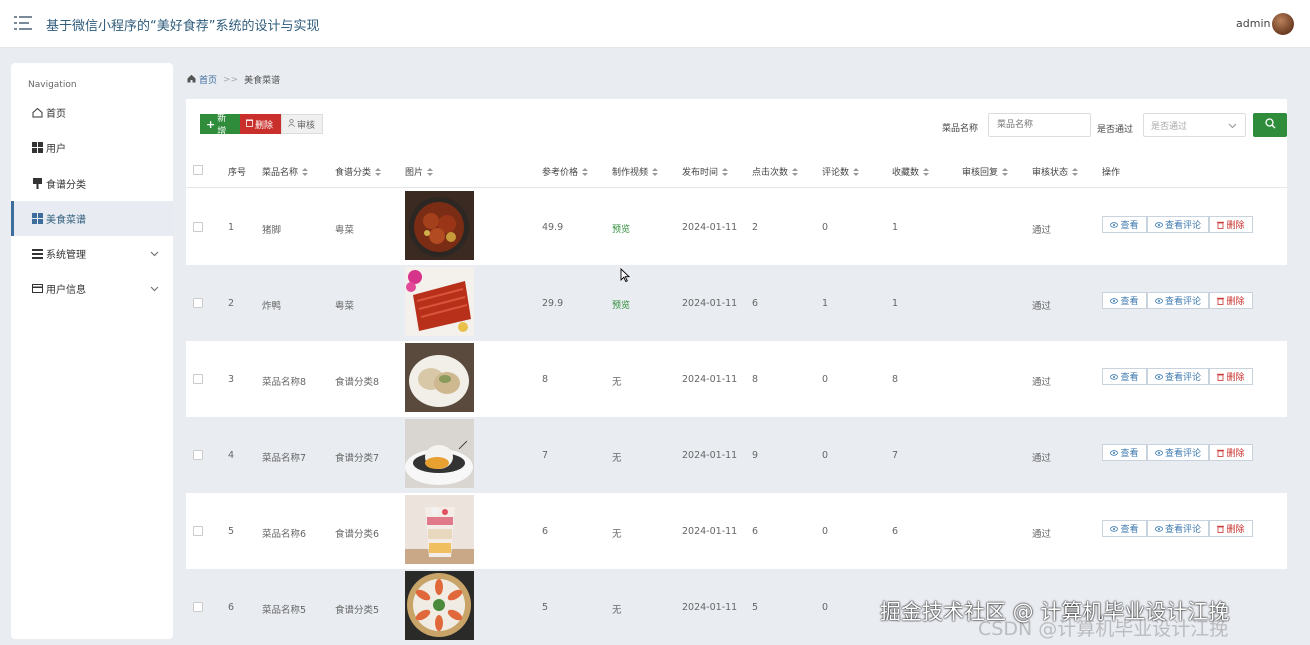 The width and height of the screenshot is (1310, 645). What do you see at coordinates (545, 455) in the screenshot?
I see `cell-price: 7` at bounding box center [545, 455].